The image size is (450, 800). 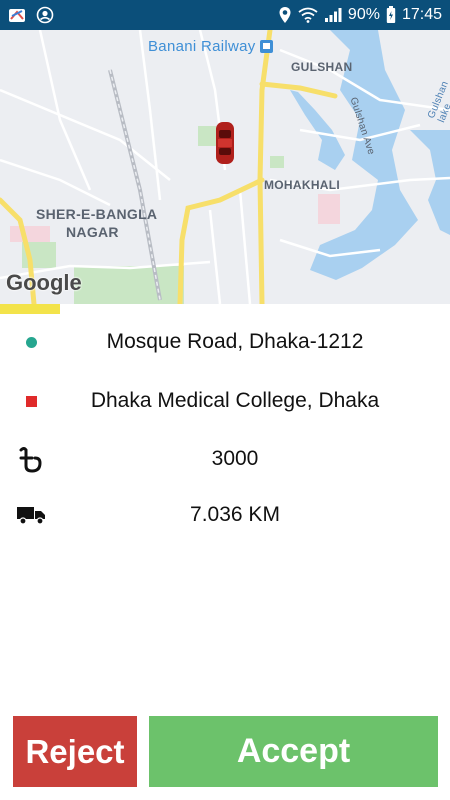 I want to click on map-label-sher-e-bangla: SHER-E-BANGLA, so click(x=97, y=214).